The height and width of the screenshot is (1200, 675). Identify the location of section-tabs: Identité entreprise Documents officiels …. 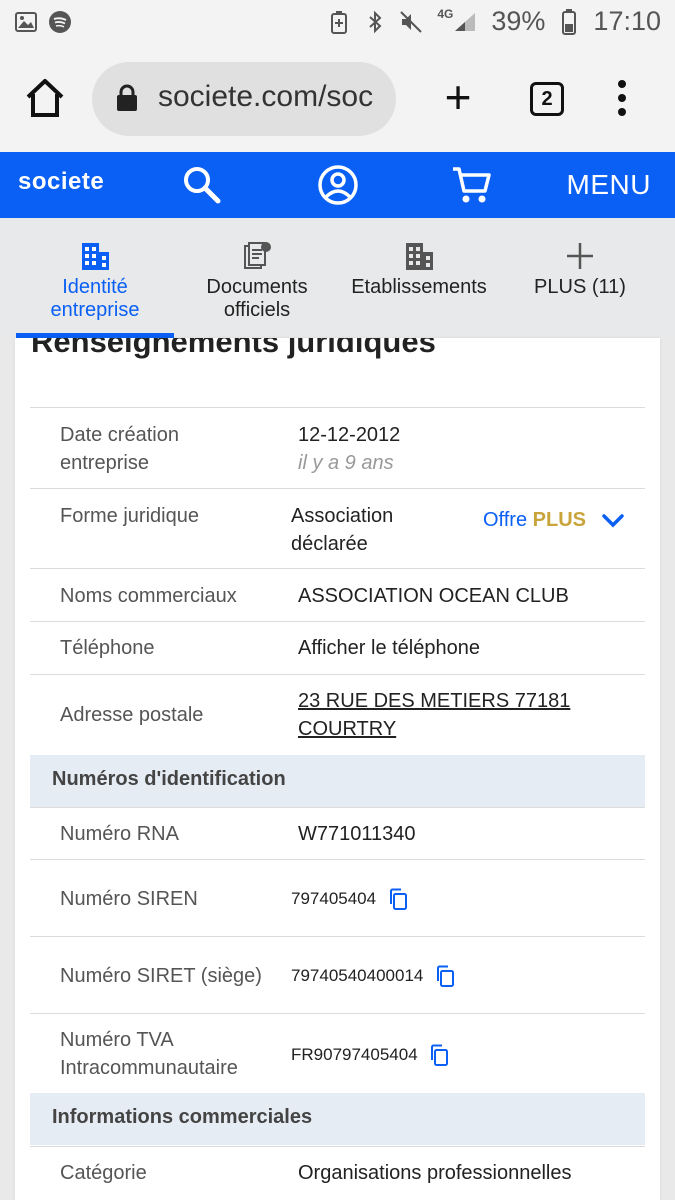
(337, 278).